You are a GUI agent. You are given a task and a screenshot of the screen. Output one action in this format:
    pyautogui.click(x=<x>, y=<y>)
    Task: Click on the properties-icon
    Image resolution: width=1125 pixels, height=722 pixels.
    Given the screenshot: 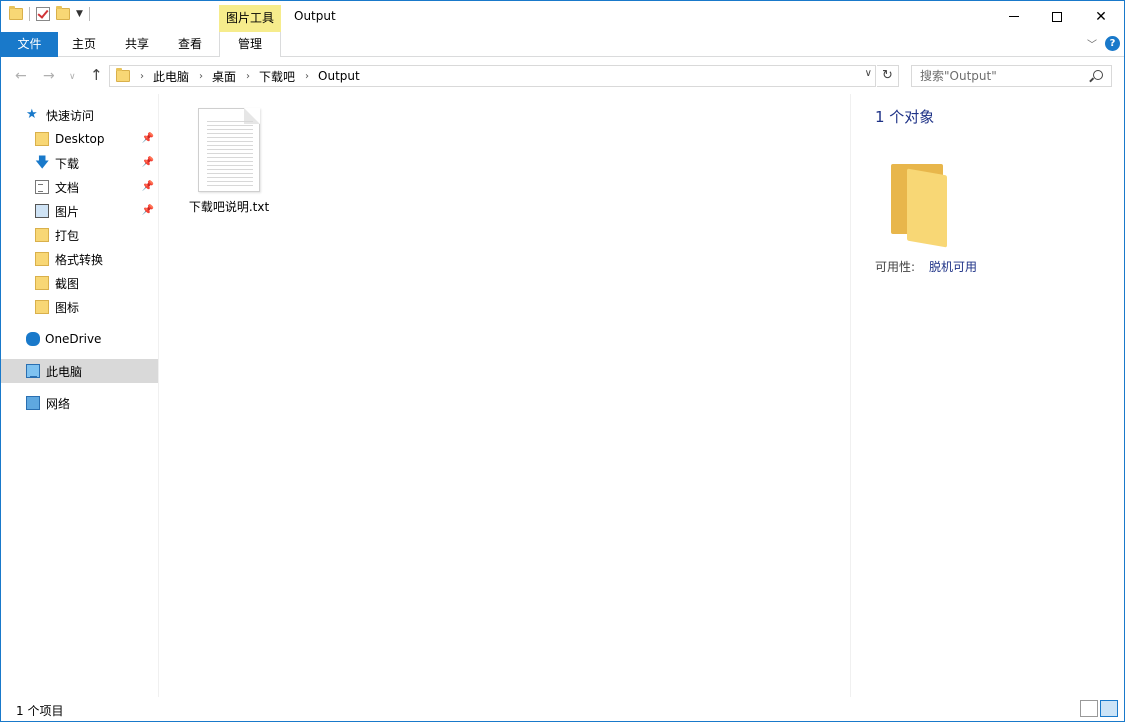 What is the action you would take?
    pyautogui.click(x=43, y=14)
    